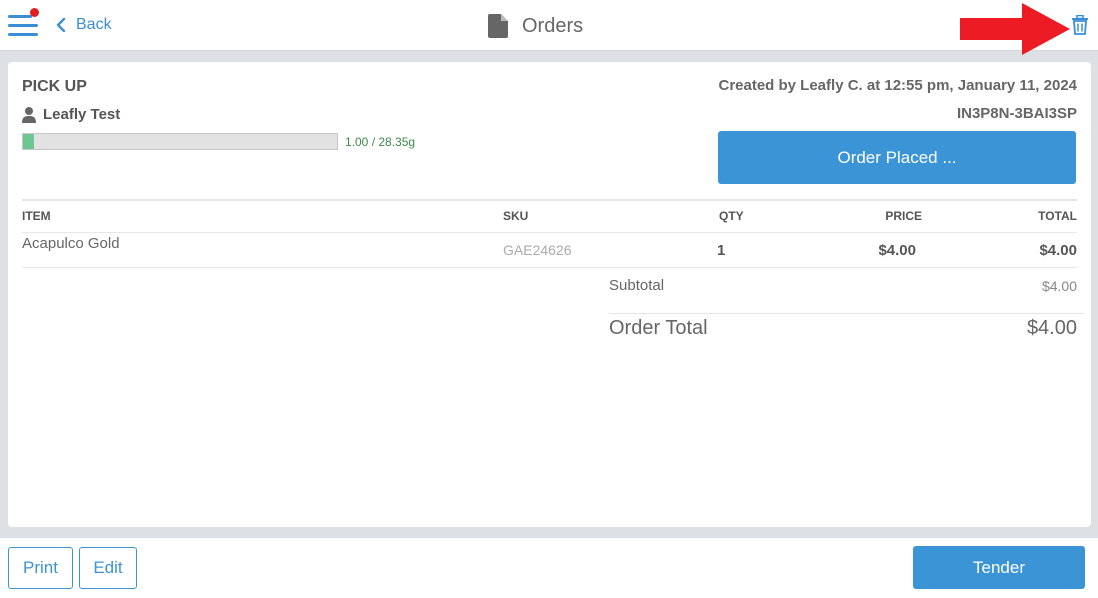 This screenshot has height=598, width=1098. I want to click on purchase-limit-text: 1.00 / 28.35g, so click(380, 142).